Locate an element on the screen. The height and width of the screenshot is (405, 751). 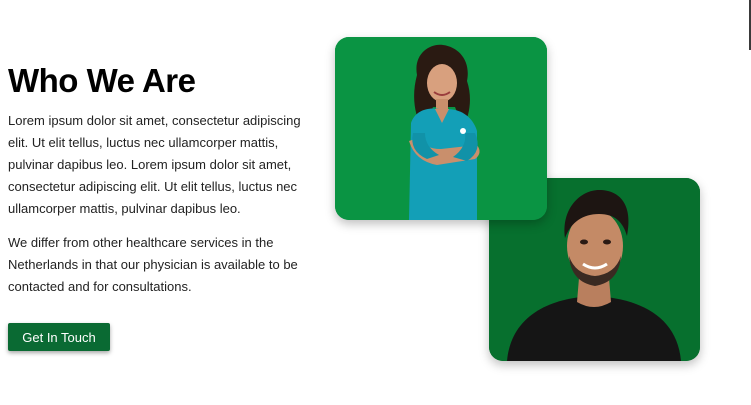
doctor-photo-card is located at coordinates (441, 128).